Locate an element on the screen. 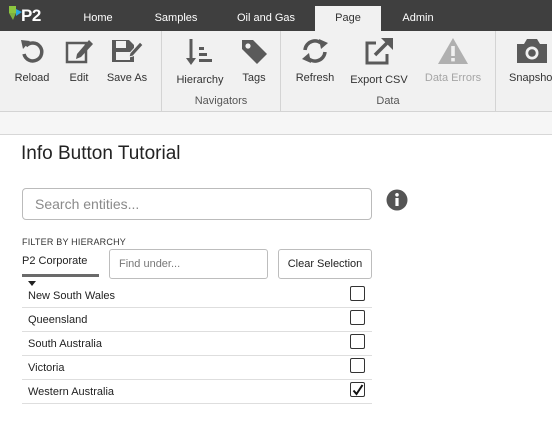 The height and width of the screenshot is (430, 552). list-item: South Australia is located at coordinates (197, 344).